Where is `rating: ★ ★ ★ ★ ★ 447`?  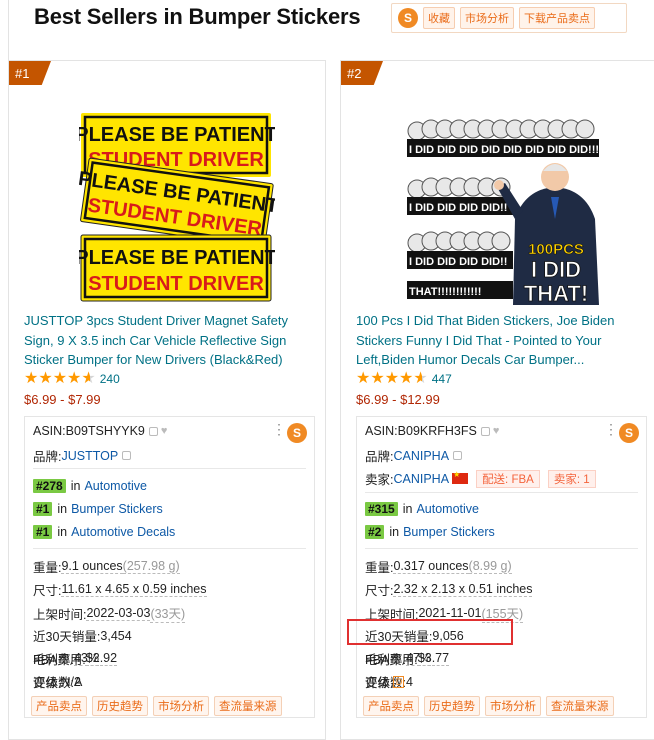 rating: ★ ★ ★ ★ ★ 447 is located at coordinates (404, 379).